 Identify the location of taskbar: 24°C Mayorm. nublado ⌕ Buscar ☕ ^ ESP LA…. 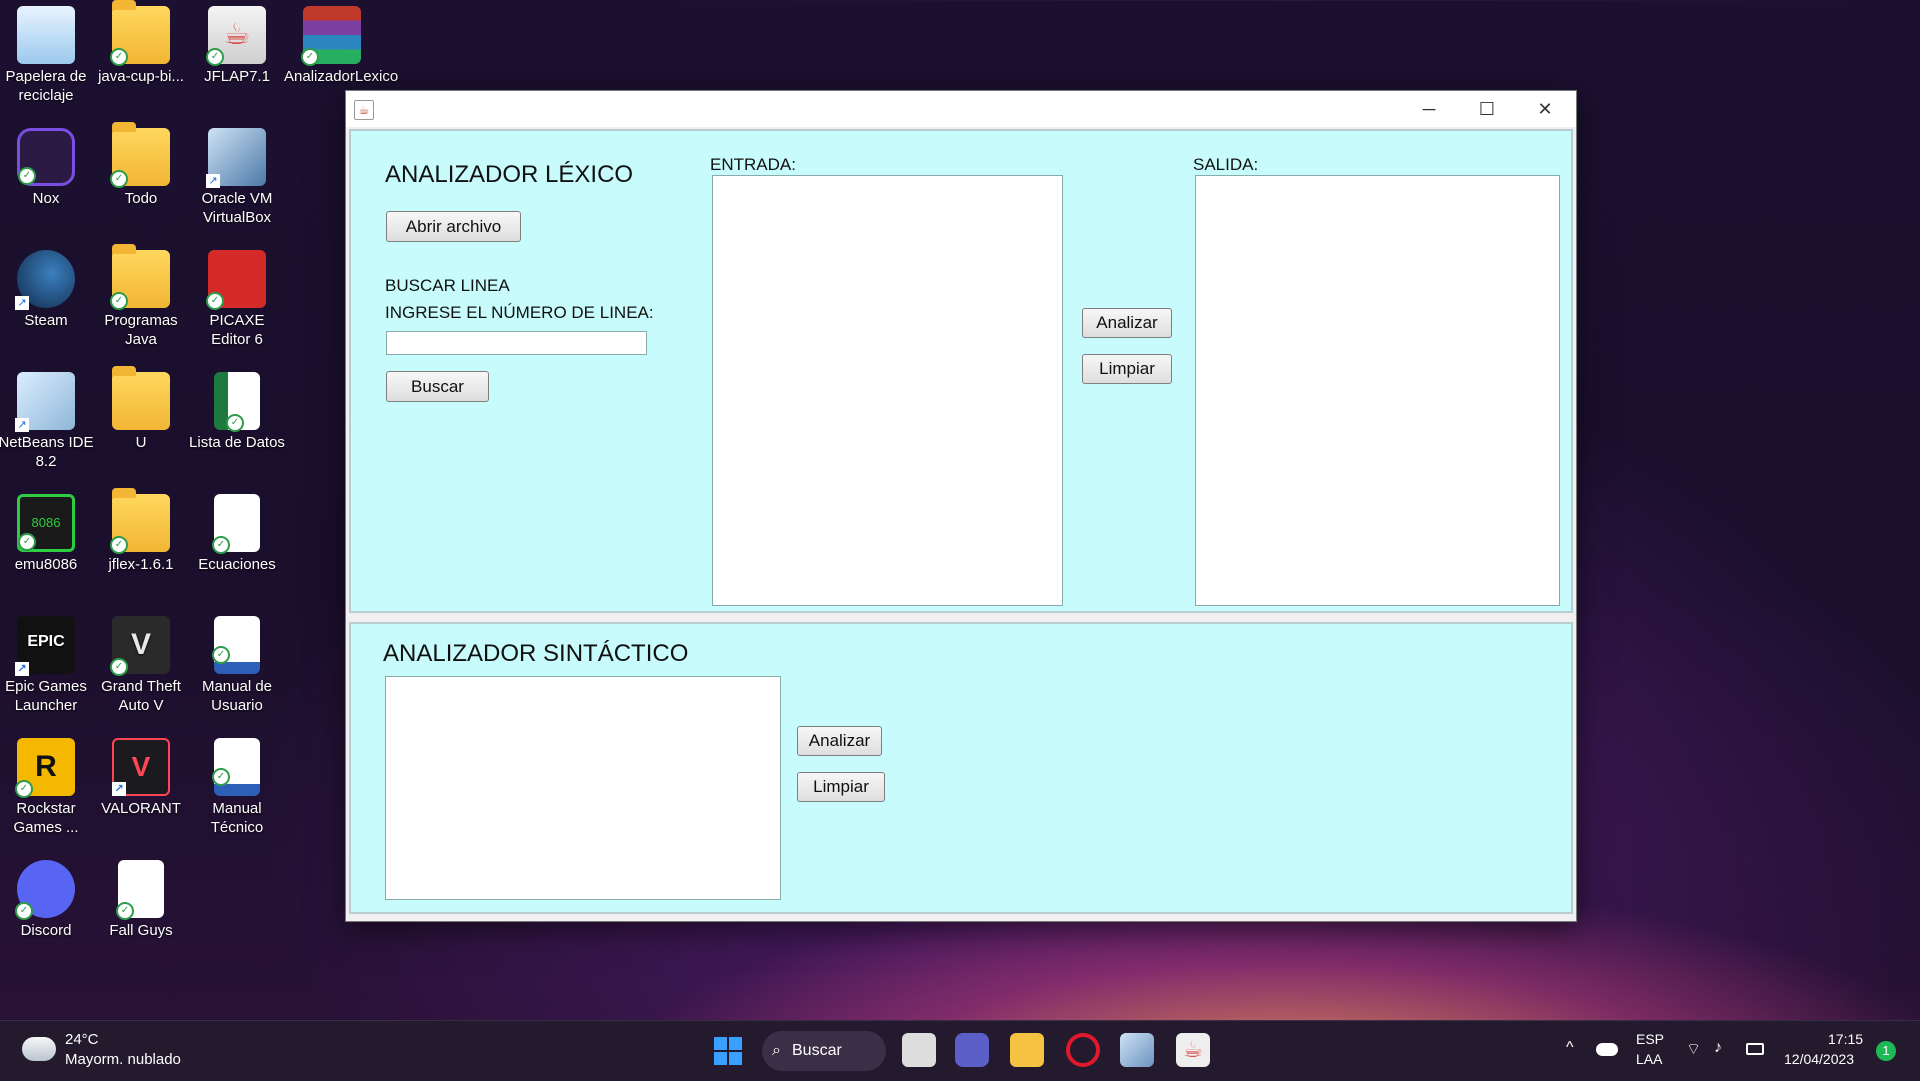
(960, 1050).